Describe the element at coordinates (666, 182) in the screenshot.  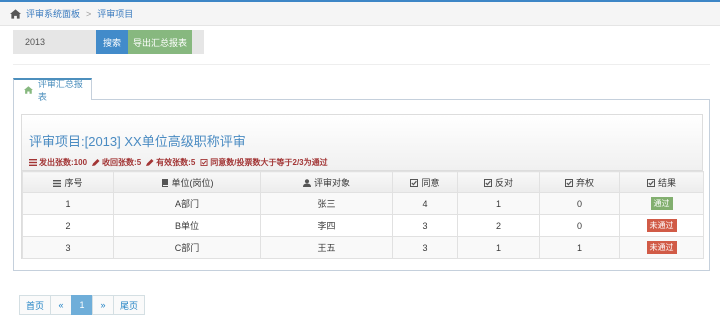
I see `header-result-label: 结果` at that location.